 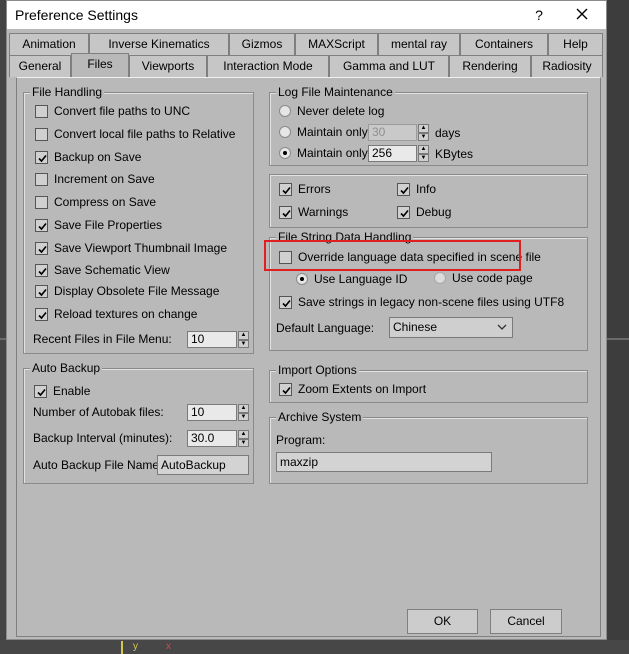 What do you see at coordinates (352, 389) in the screenshot?
I see `zoom-extents-option: Zoom Extents on Import` at bounding box center [352, 389].